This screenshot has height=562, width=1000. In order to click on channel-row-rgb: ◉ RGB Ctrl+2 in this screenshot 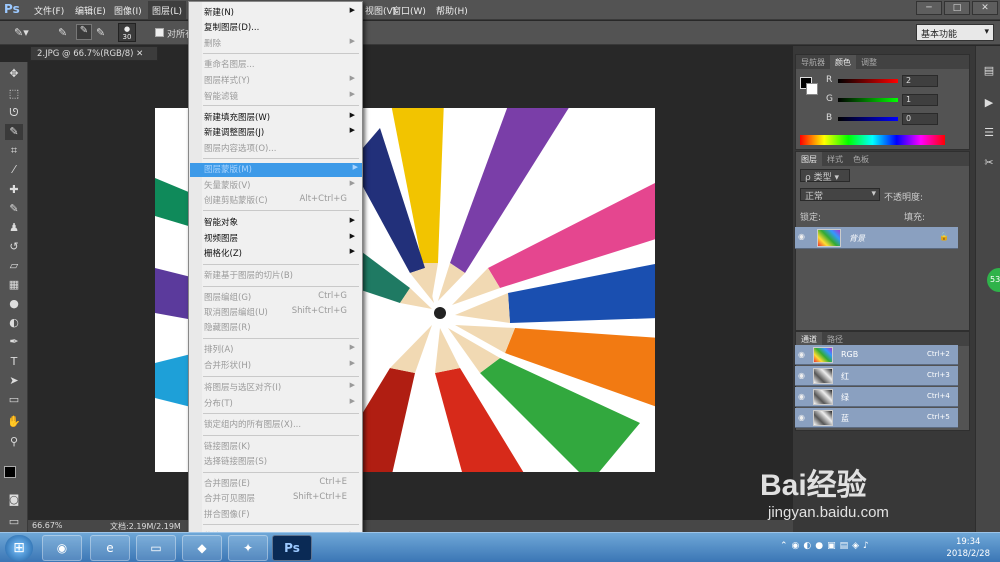, I will do `click(876, 355)`.